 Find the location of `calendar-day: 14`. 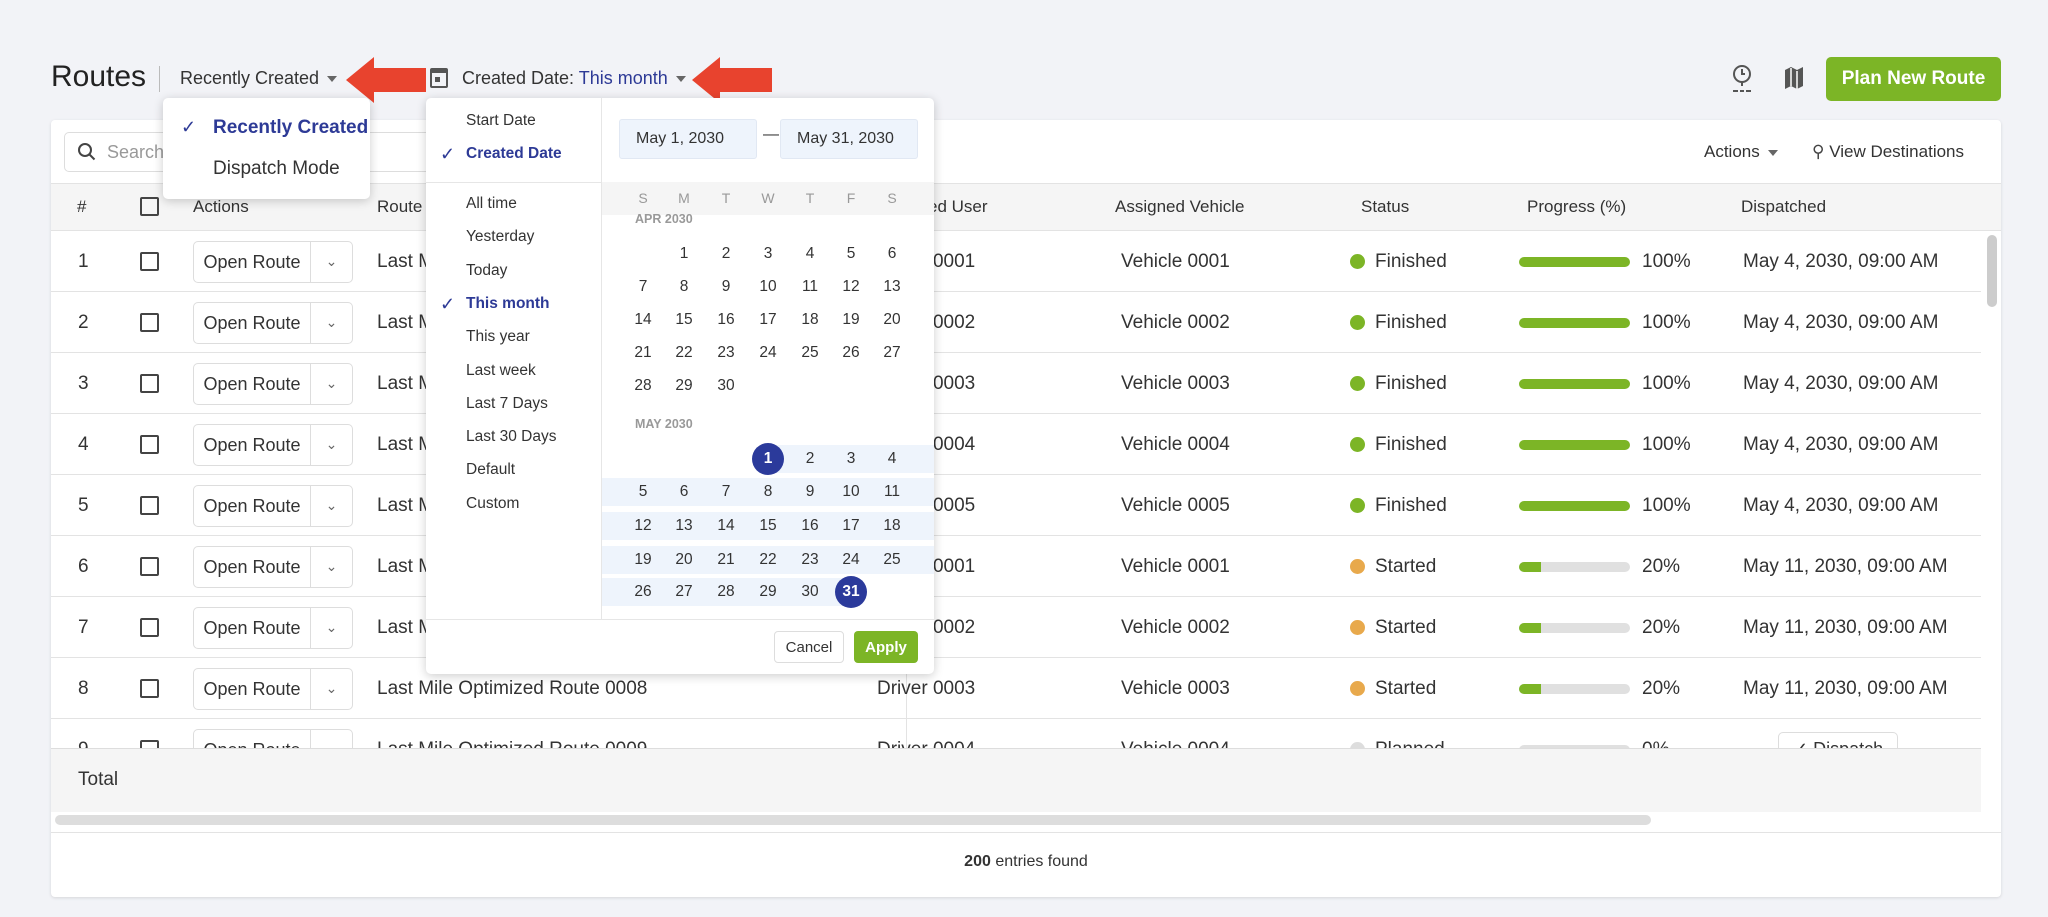

calendar-day: 14 is located at coordinates (643, 320).